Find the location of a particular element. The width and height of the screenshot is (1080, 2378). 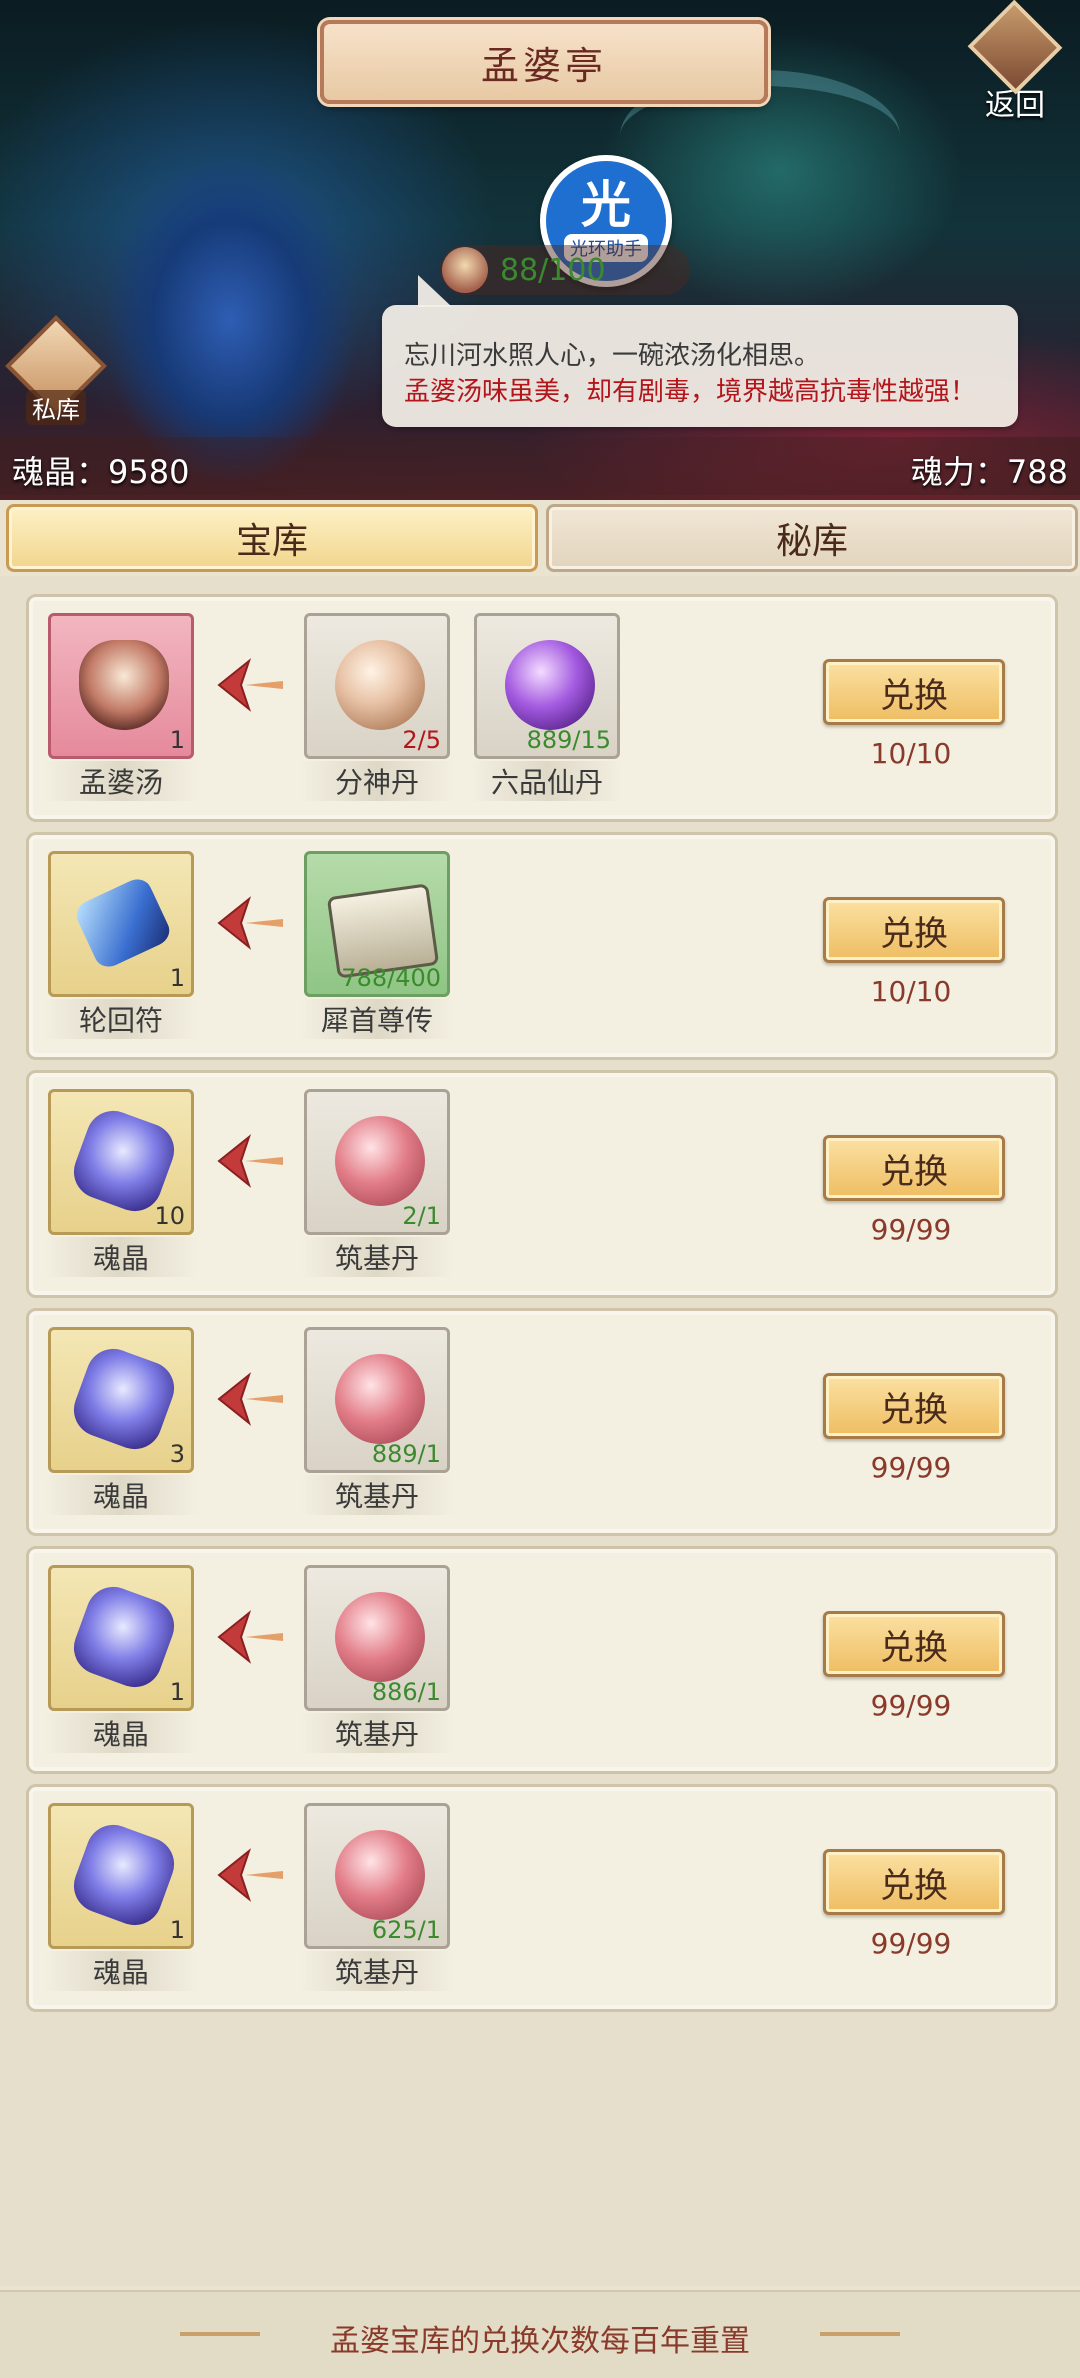

item-count: 3 is located at coordinates (177, 1454).